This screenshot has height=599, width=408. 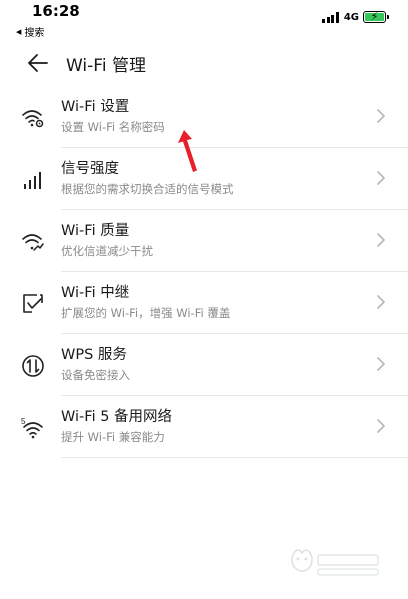 I want to click on item-description: 提升 Wi-Fi 兼容能力, so click(x=113, y=437).